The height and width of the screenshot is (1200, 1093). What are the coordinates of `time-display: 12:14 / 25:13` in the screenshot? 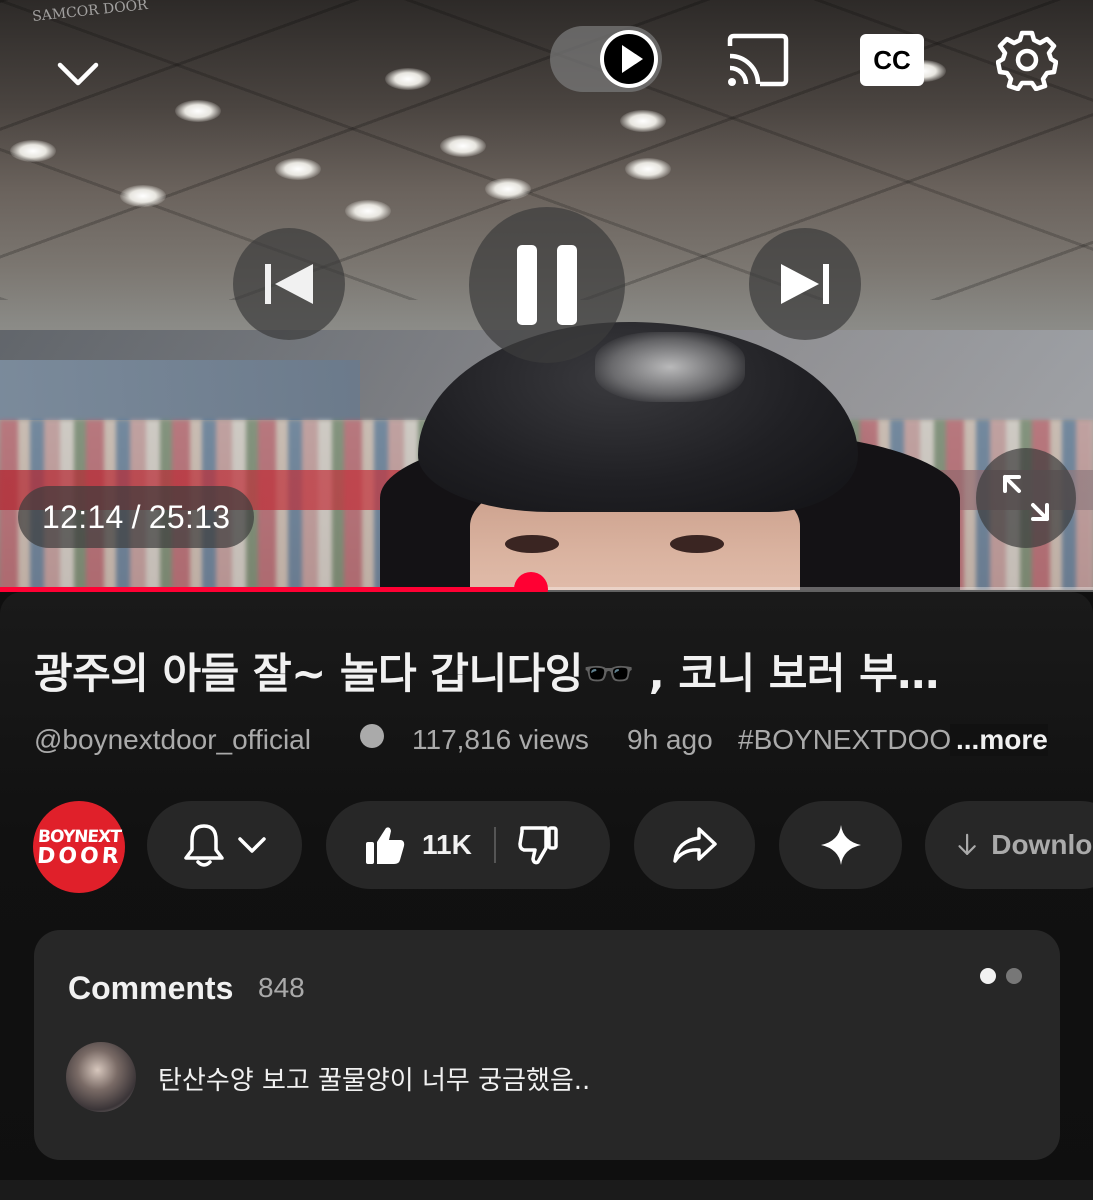 It's located at (136, 517).